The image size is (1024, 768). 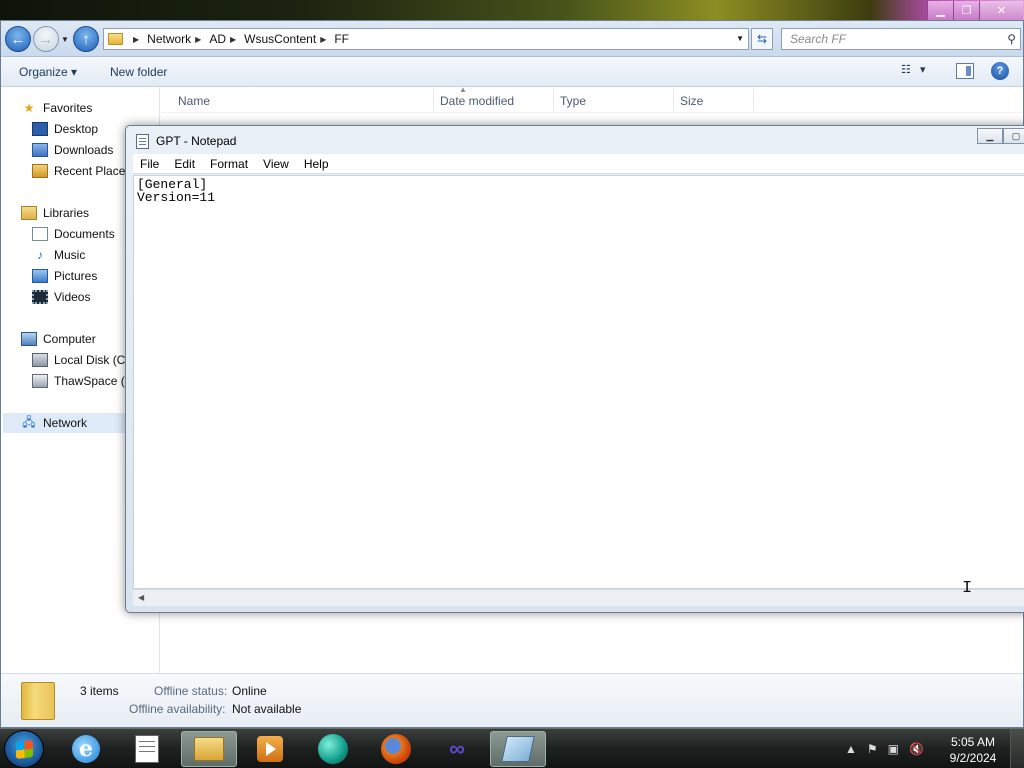 I want to click on nav-local-disk: Local Disk (C:), so click(x=82, y=360).